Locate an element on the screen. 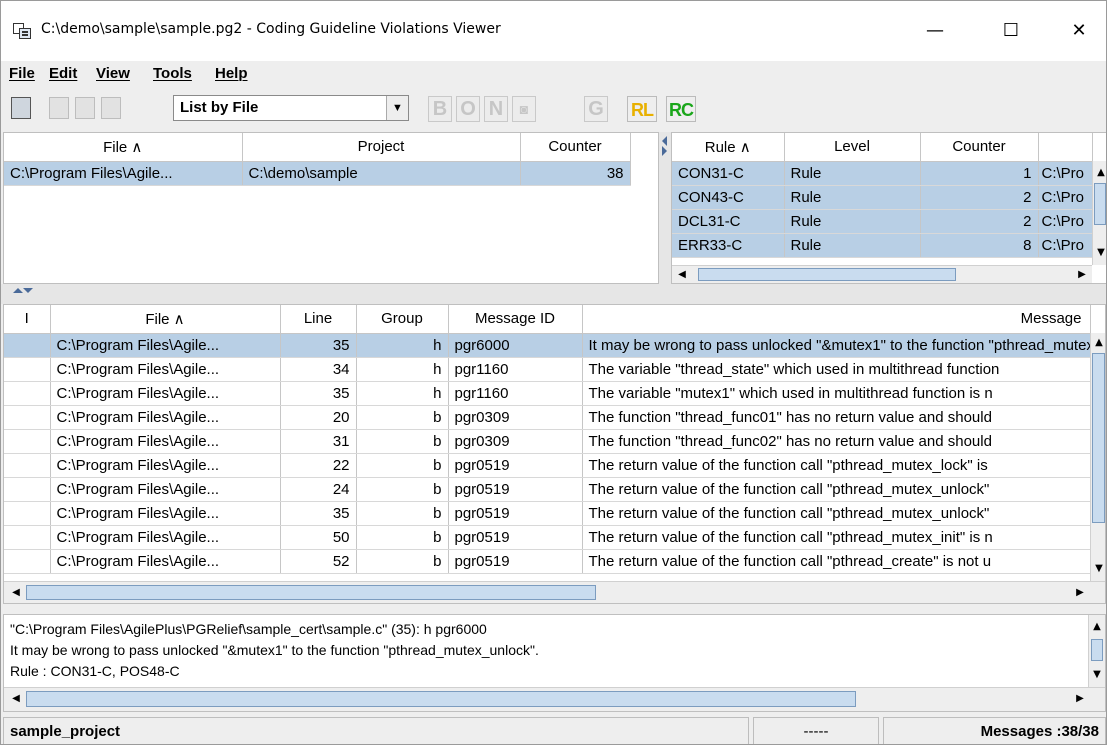 This screenshot has height=745, width=1107. cell-line: 34 is located at coordinates (318, 369).